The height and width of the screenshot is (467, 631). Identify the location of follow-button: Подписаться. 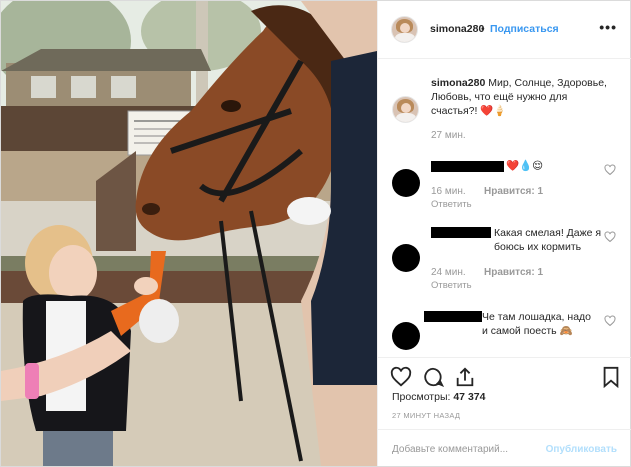
(524, 29).